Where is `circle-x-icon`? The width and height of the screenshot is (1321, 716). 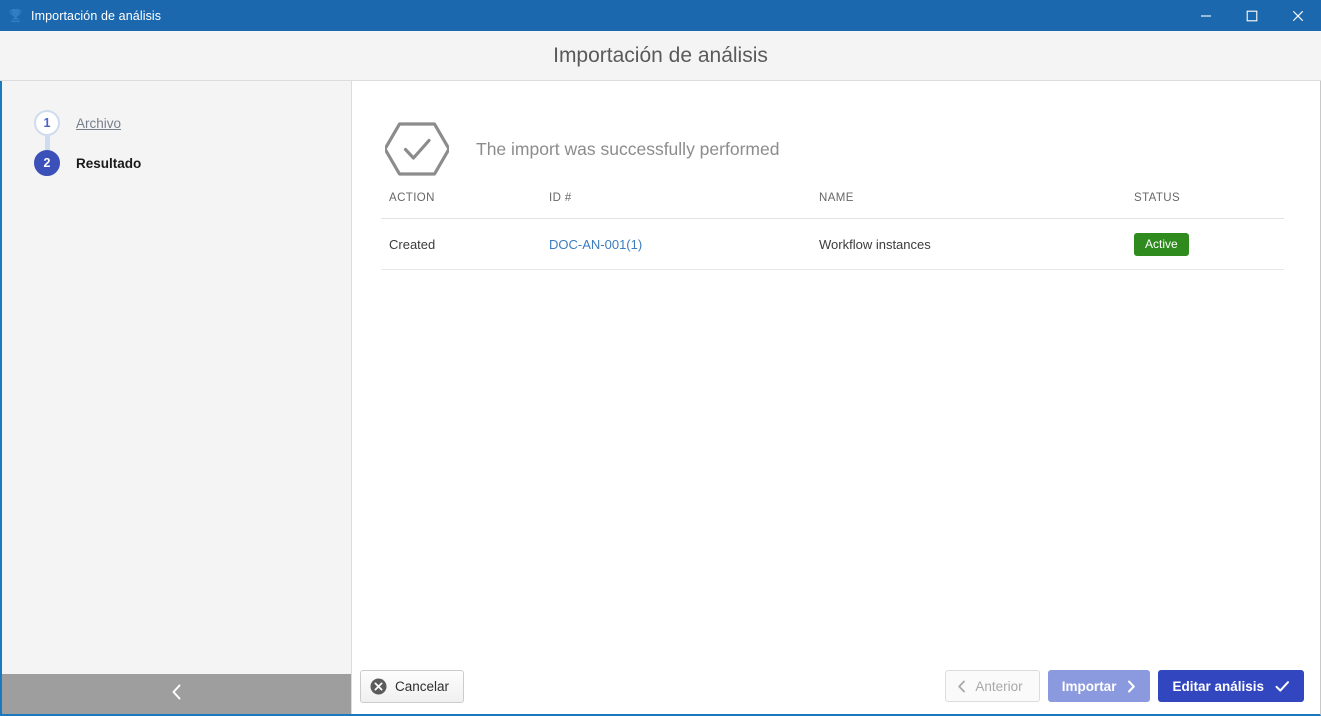 circle-x-icon is located at coordinates (378, 686).